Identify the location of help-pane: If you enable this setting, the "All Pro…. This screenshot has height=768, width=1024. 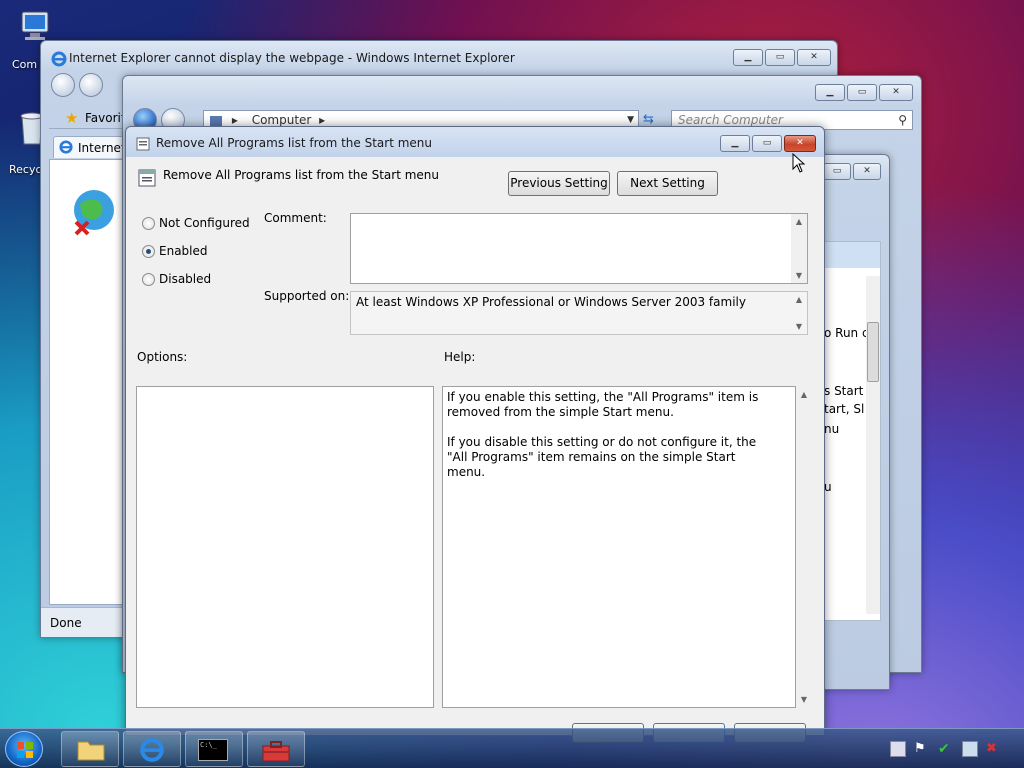
(619, 547).